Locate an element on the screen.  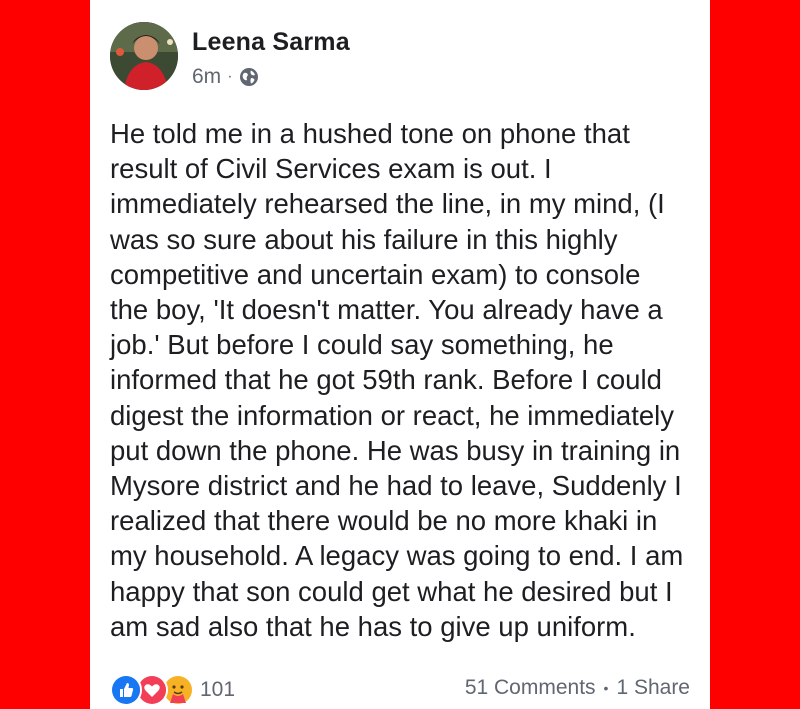
avatar-image is located at coordinates (144, 56).